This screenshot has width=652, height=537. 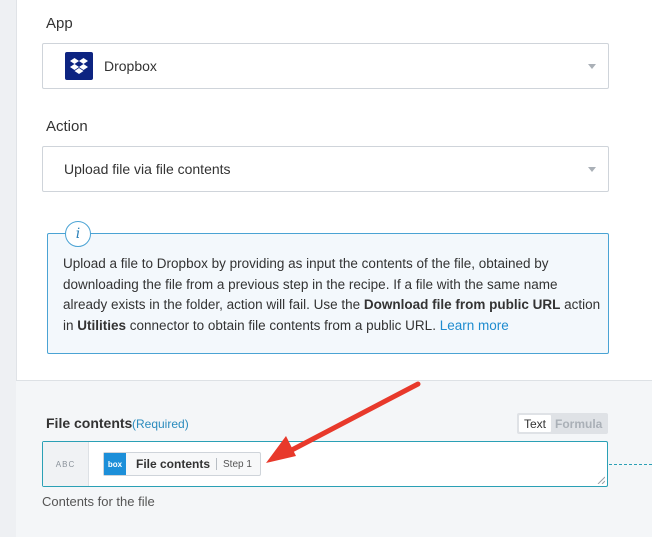 I want to click on dropbox-icon, so click(x=79, y=66).